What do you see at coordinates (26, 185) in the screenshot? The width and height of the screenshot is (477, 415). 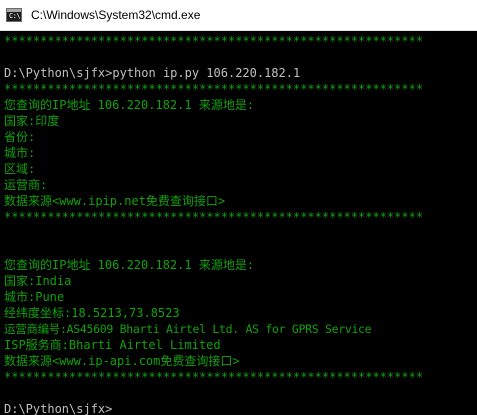 I see `console-line: 运营商:` at bounding box center [26, 185].